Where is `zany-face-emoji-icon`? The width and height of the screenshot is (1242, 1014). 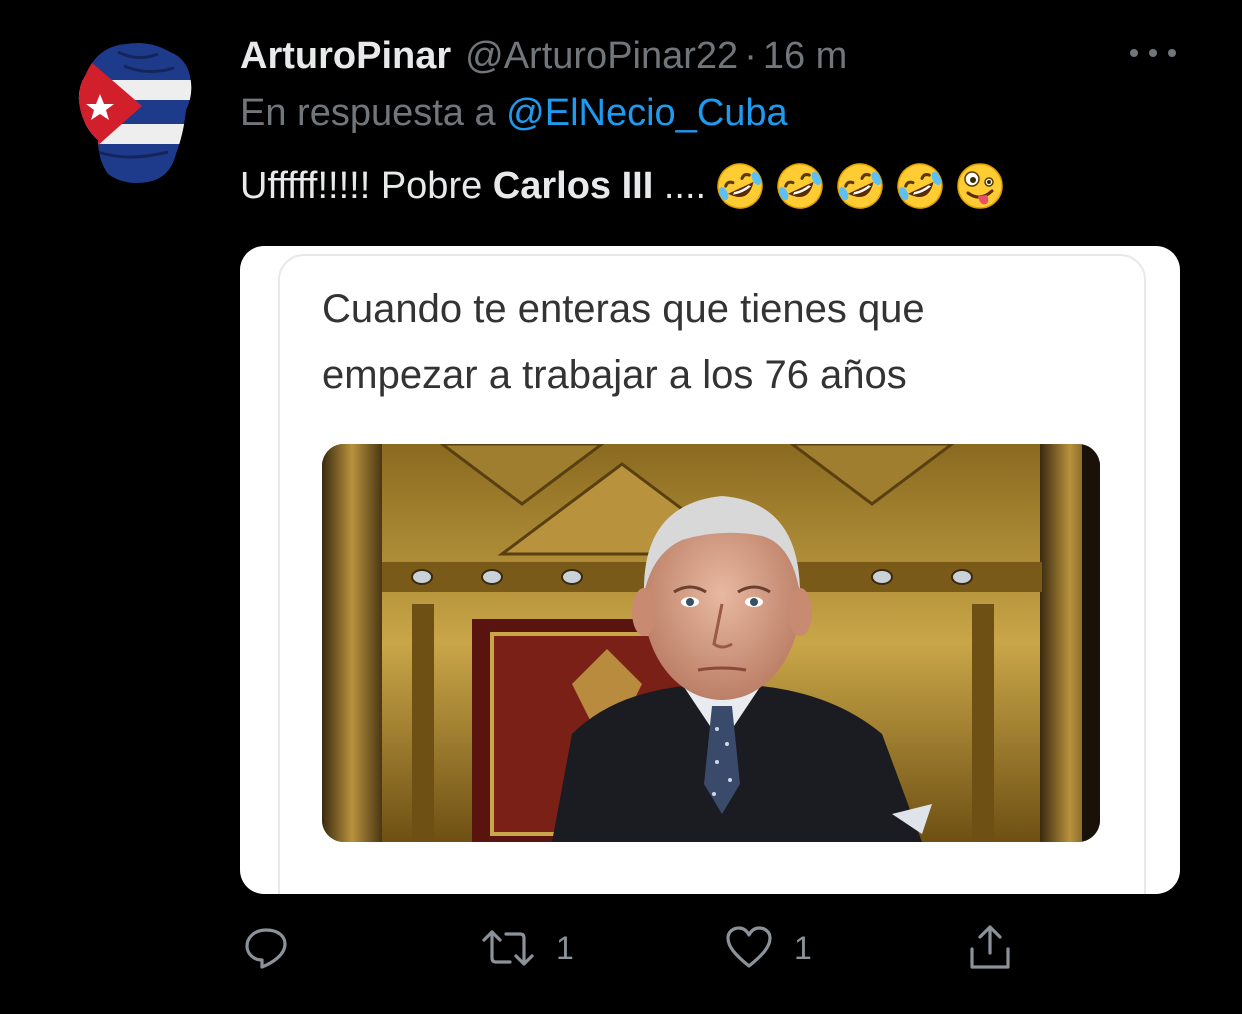 zany-face-emoji-icon is located at coordinates (980, 186).